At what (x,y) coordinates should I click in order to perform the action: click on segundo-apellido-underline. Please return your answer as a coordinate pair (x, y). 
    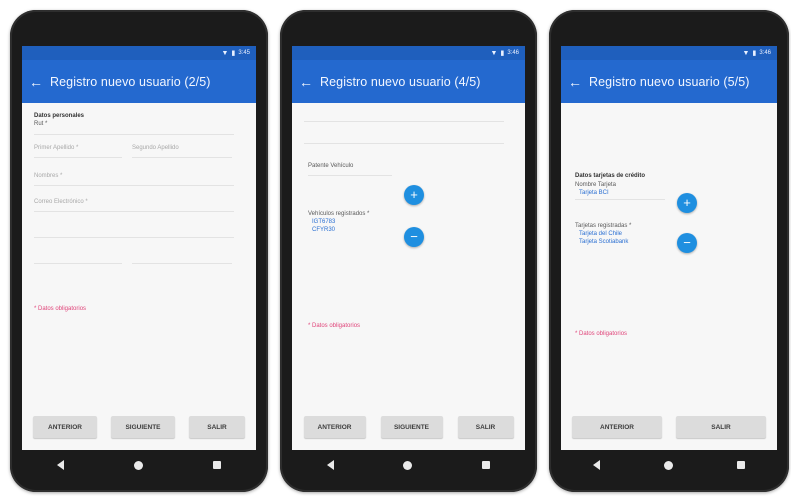
    Looking at the image, I should click on (182, 157).